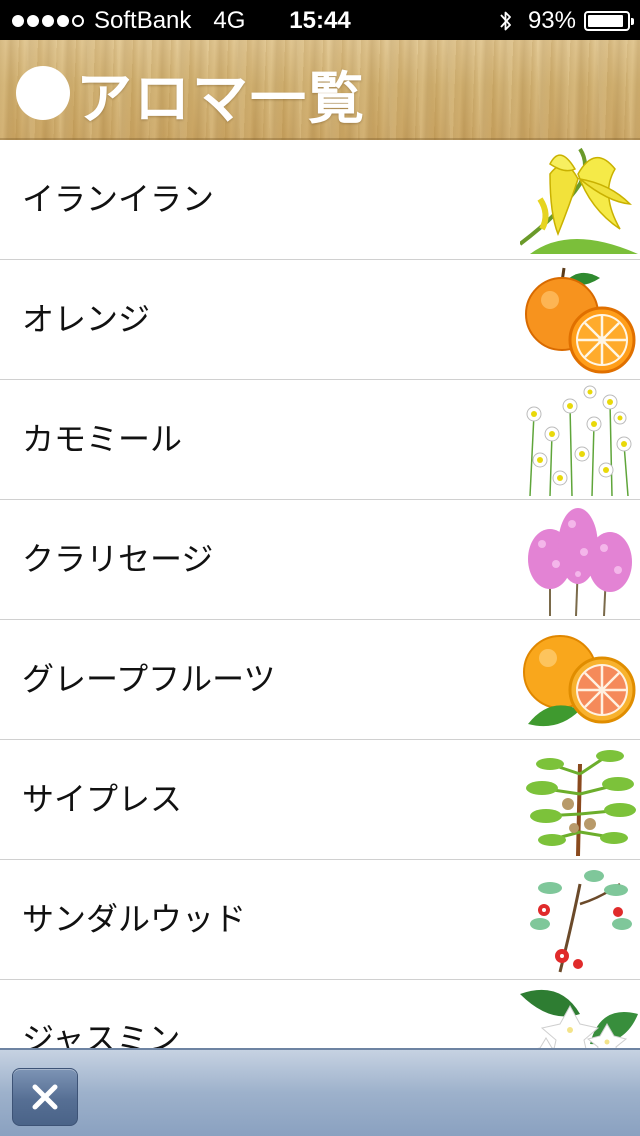  Describe the element at coordinates (102, 799) in the screenshot. I see `list-item-label: サイプレス` at that location.